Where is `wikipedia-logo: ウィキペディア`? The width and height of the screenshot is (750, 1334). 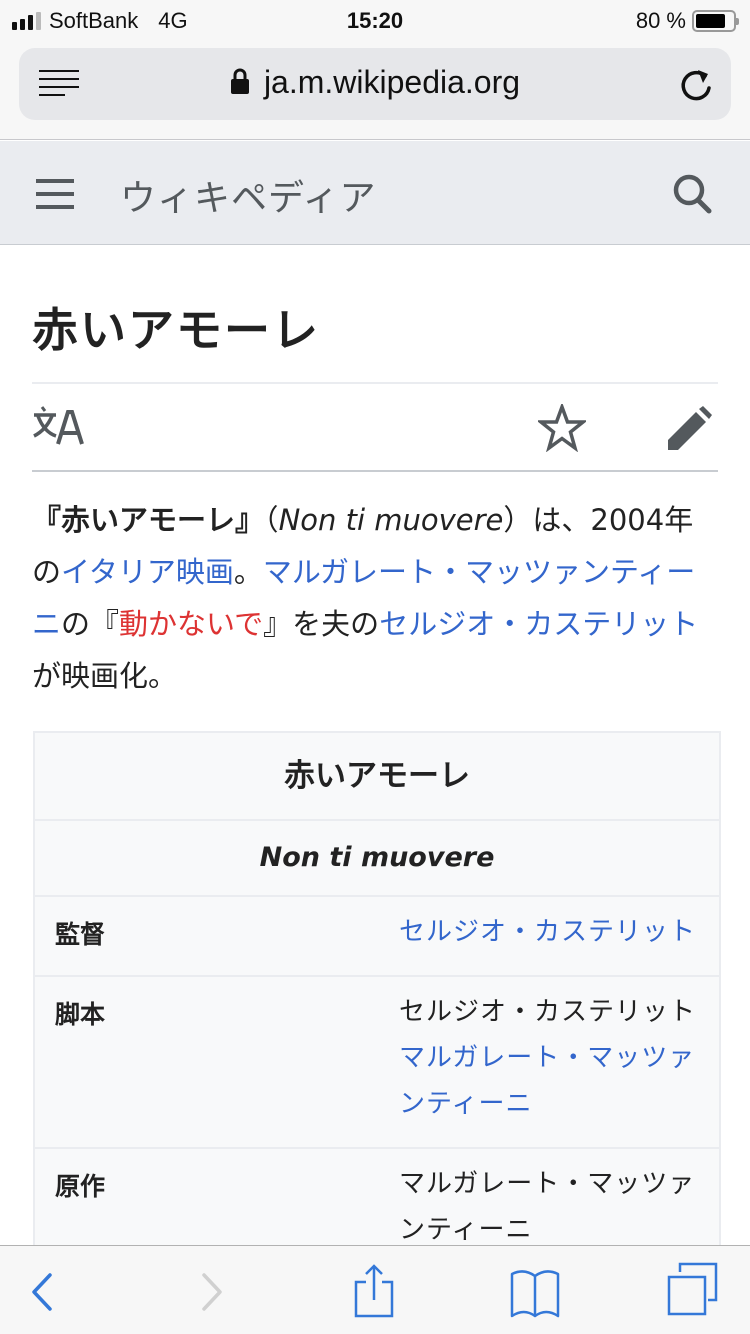 wikipedia-logo: ウィキペディア is located at coordinates (248, 195).